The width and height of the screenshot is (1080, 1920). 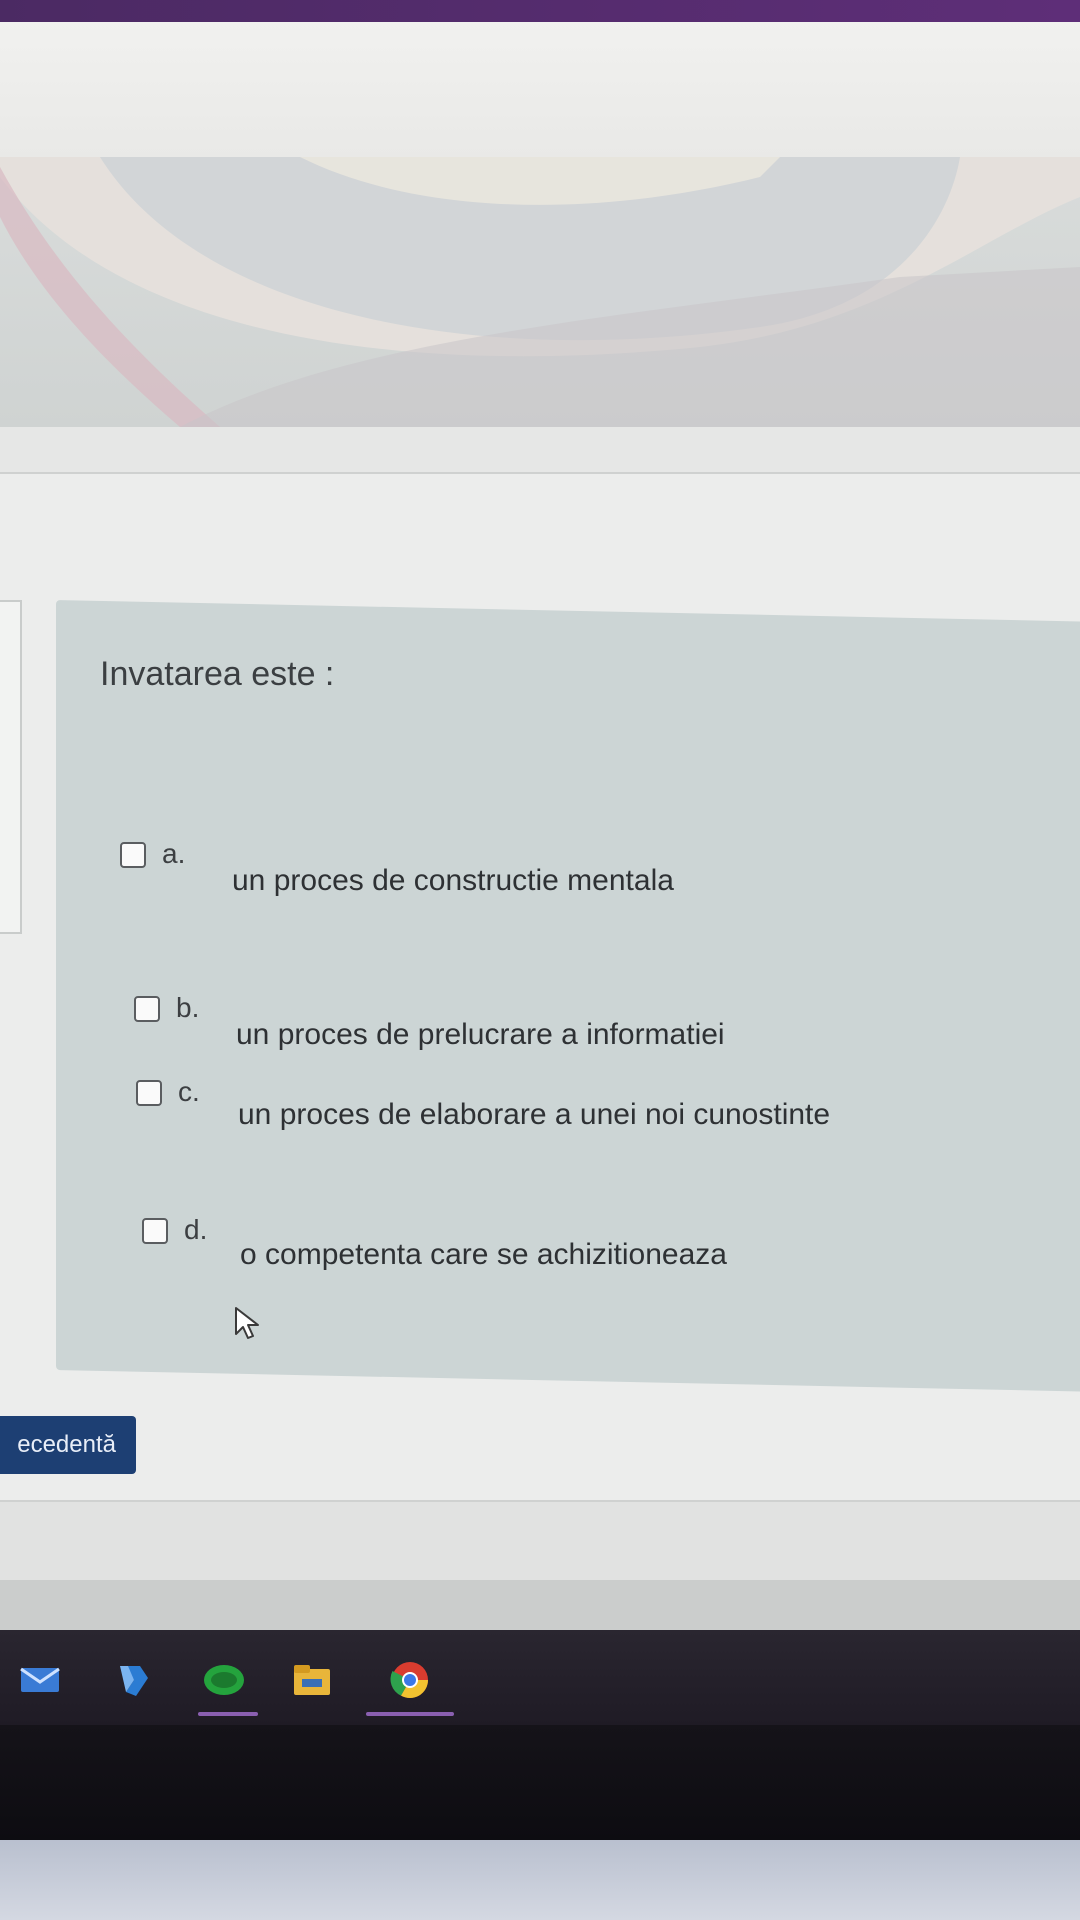 What do you see at coordinates (149, 1093) in the screenshot?
I see `checkbox-c` at bounding box center [149, 1093].